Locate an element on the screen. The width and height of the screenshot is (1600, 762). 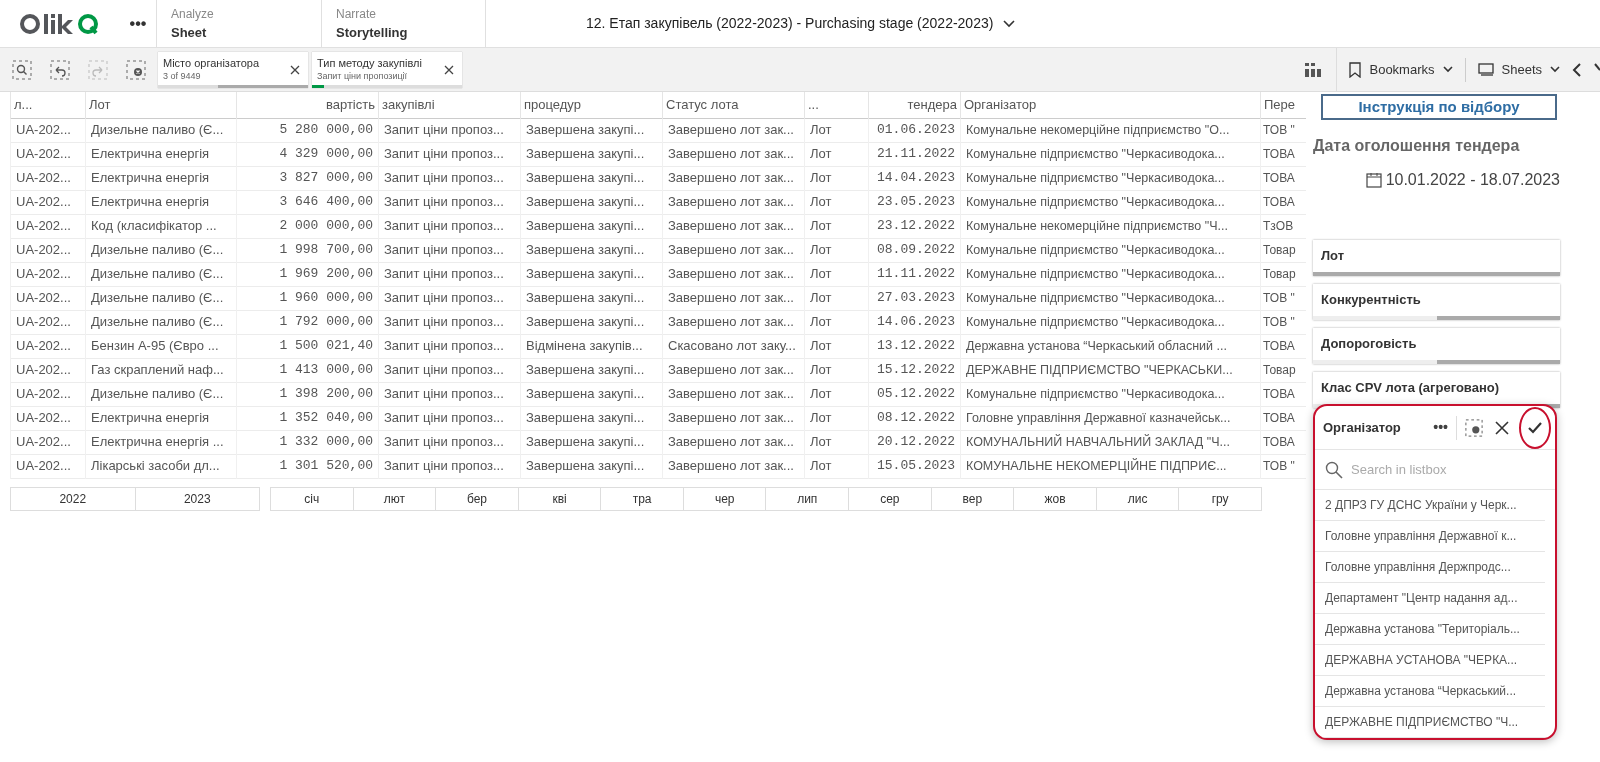
table-cell: 1 792 000,00 is located at coordinates (307, 322).